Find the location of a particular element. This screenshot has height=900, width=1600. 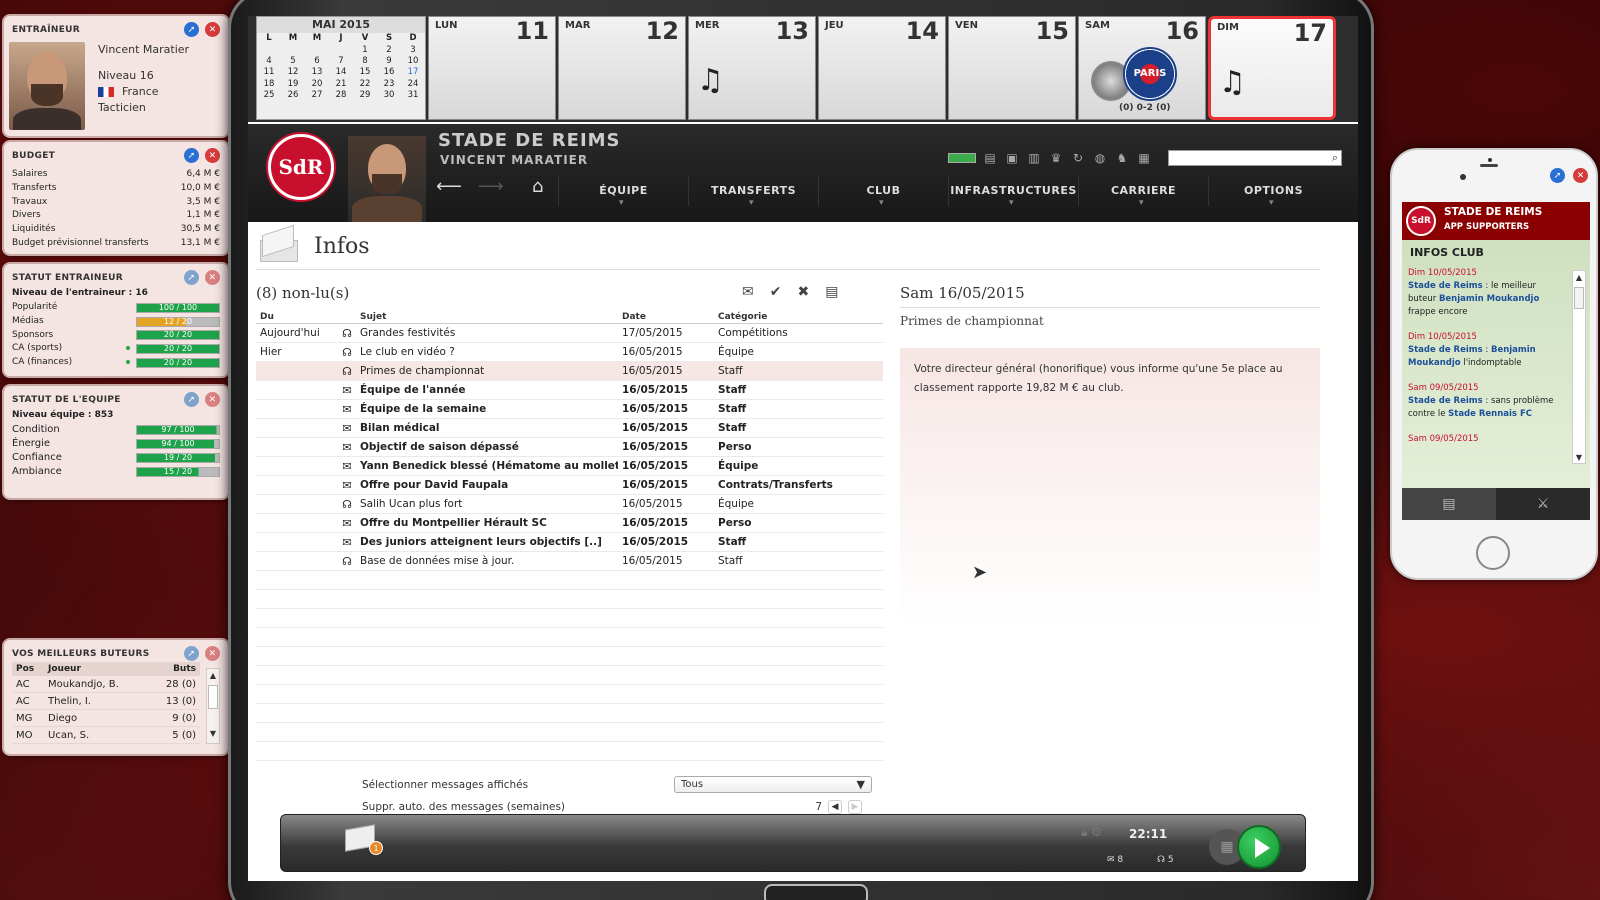

day-cell-mar: MAR 12 is located at coordinates (622, 68).